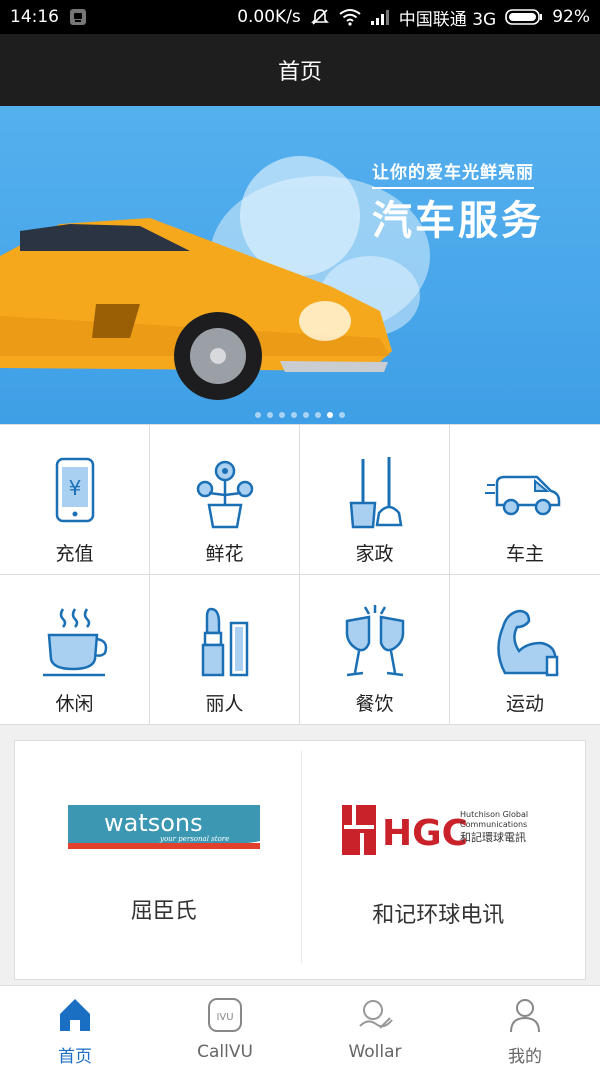 The width and height of the screenshot is (600, 1067). I want to click on network-speed: 0.00K/s, so click(269, 17).